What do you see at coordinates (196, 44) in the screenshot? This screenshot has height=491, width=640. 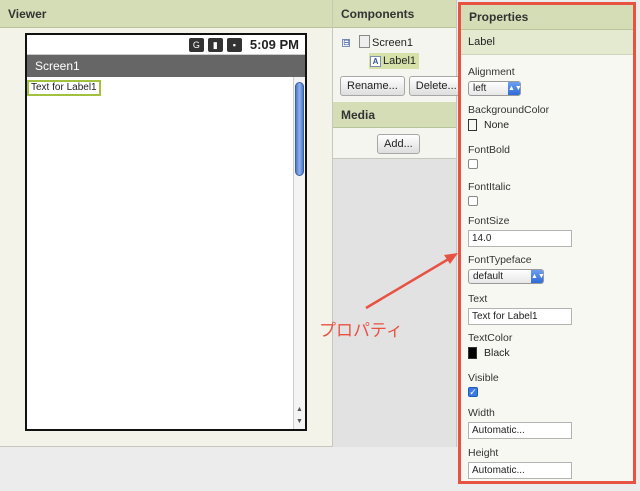 I see `network-type-icon: G` at bounding box center [196, 44].